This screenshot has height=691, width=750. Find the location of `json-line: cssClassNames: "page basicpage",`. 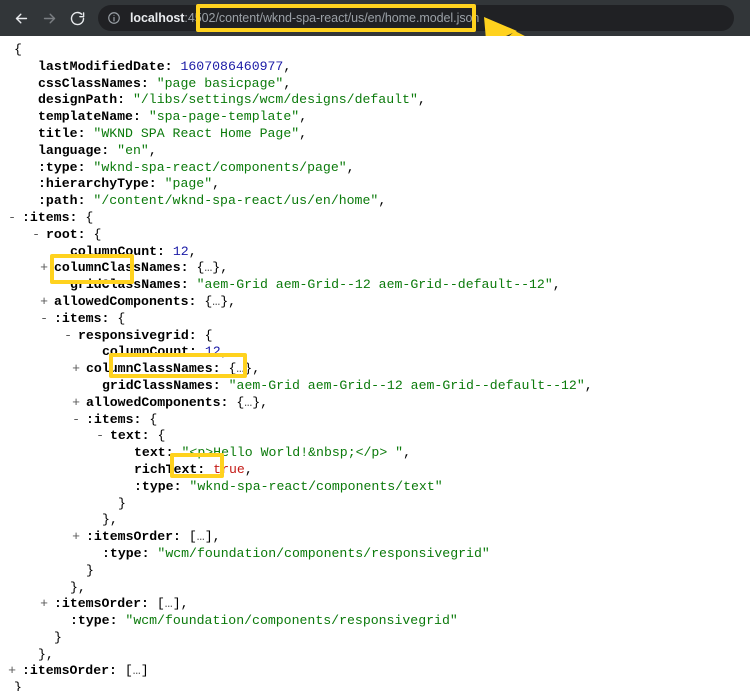

json-line: cssClassNames: "page basicpage", is located at coordinates (375, 84).